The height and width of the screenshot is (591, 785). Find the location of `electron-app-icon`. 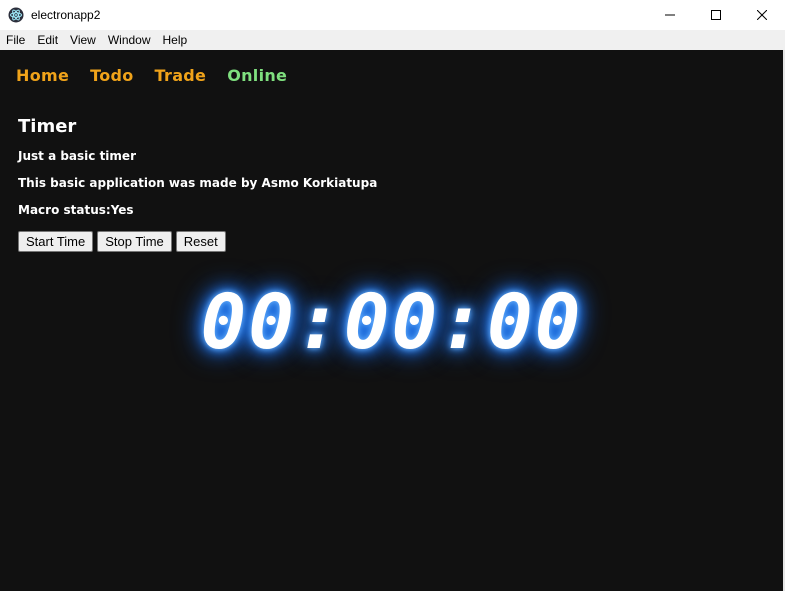

electron-app-icon is located at coordinates (16, 15).